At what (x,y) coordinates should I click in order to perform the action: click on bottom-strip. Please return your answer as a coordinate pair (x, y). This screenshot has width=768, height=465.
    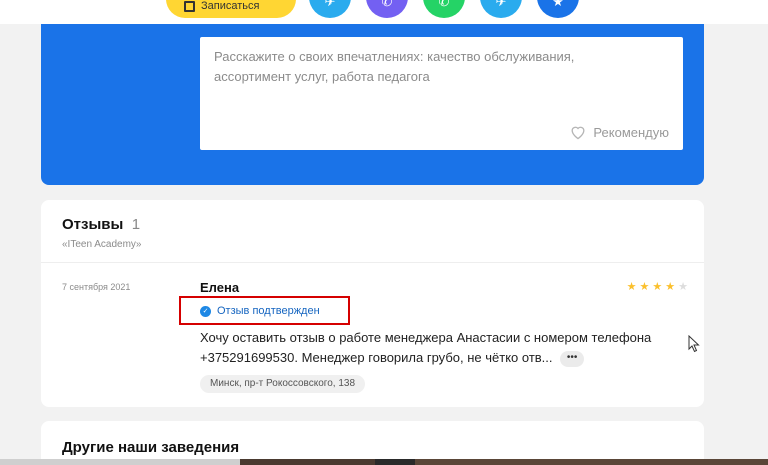
    Looking at the image, I should click on (384, 462).